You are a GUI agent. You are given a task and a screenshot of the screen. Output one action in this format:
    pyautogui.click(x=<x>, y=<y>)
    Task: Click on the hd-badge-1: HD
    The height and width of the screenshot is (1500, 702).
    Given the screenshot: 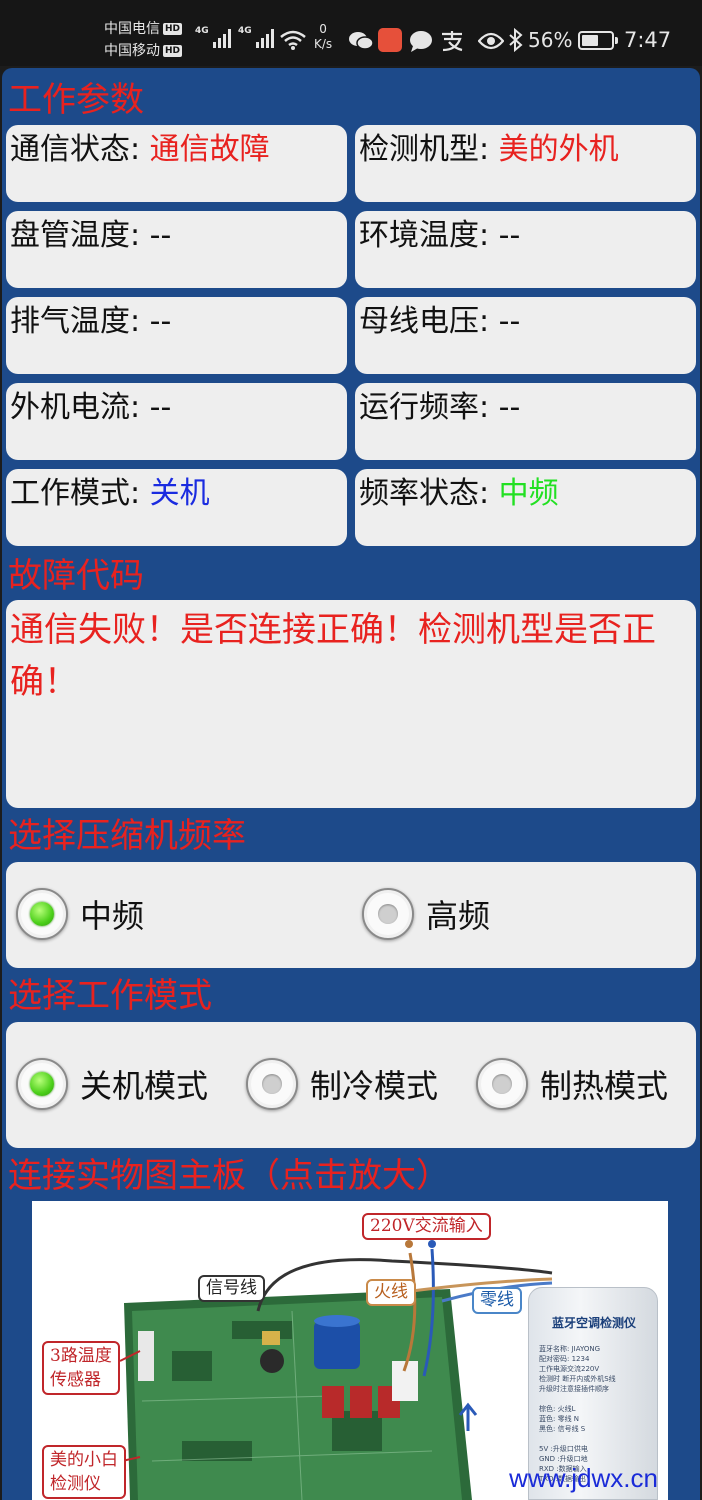 What is the action you would take?
    pyautogui.click(x=173, y=29)
    